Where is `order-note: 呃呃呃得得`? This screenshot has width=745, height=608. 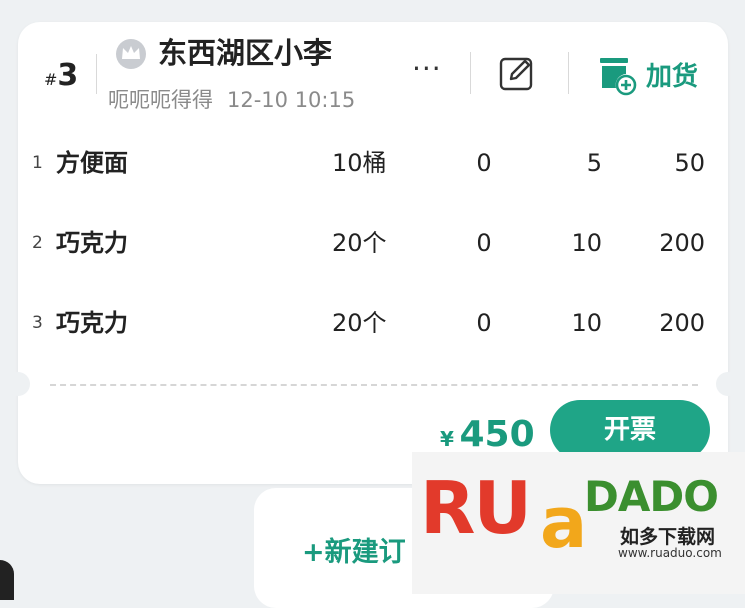
order-note: 呃呃呃得得 is located at coordinates (160, 100).